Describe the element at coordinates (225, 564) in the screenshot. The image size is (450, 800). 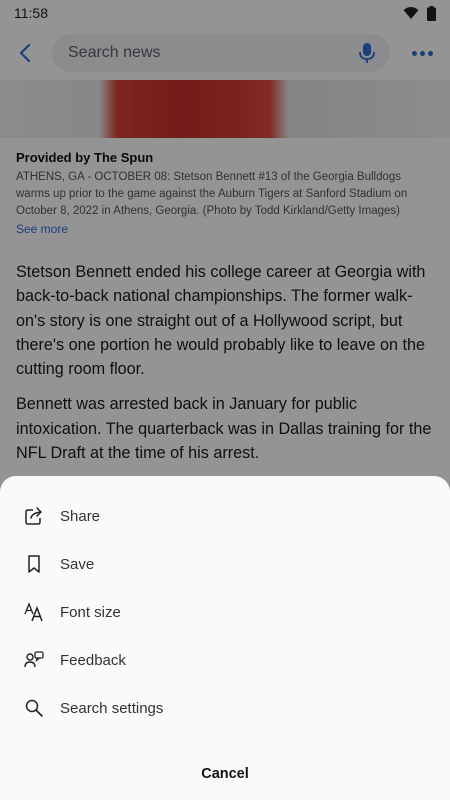
I see `menu-item-save: Save` at that location.